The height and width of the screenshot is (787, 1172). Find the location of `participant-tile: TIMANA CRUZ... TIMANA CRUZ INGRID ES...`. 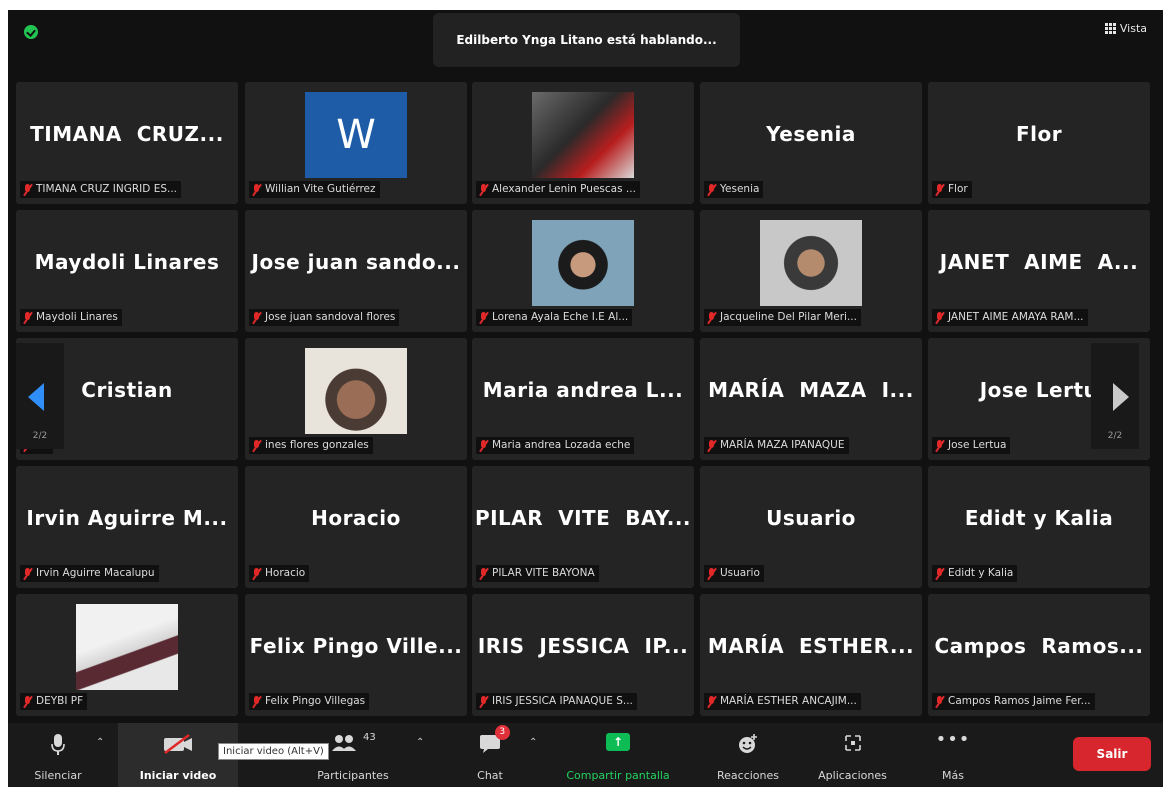

participant-tile: TIMANA CRUZ... TIMANA CRUZ INGRID ES... is located at coordinates (127, 143).